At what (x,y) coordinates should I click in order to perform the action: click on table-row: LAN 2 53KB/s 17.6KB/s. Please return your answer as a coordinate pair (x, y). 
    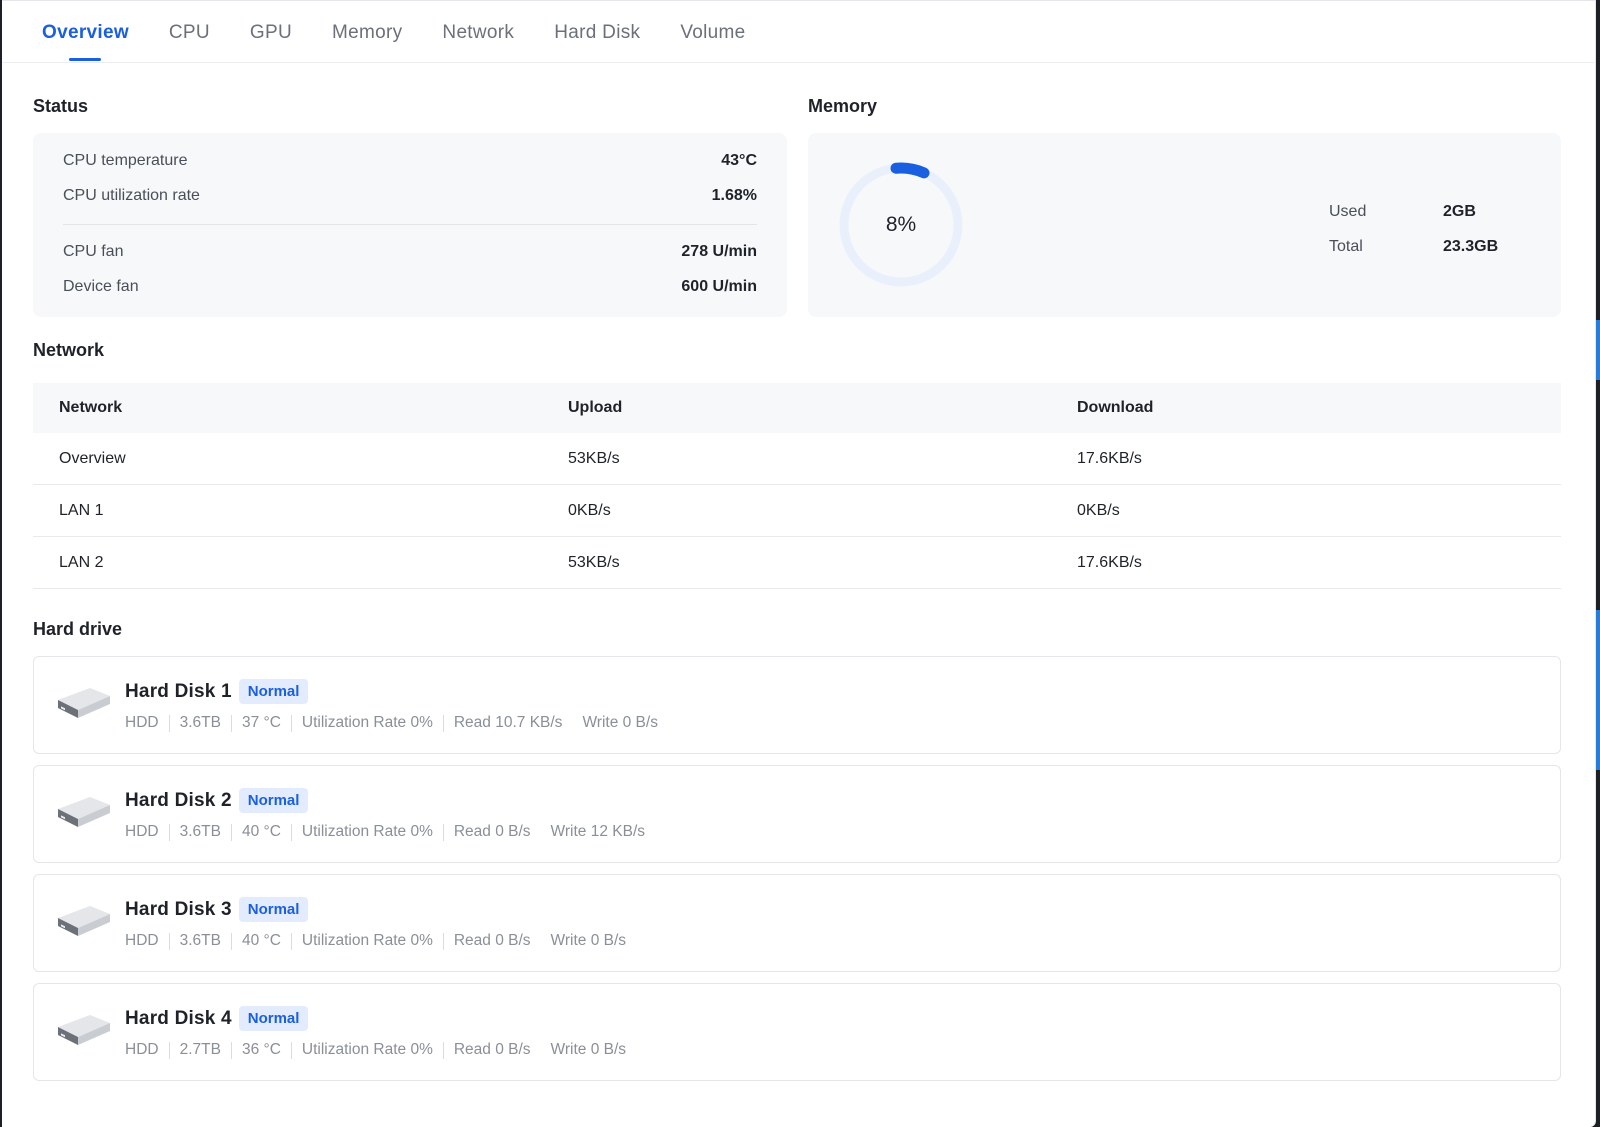
    Looking at the image, I should click on (797, 563).